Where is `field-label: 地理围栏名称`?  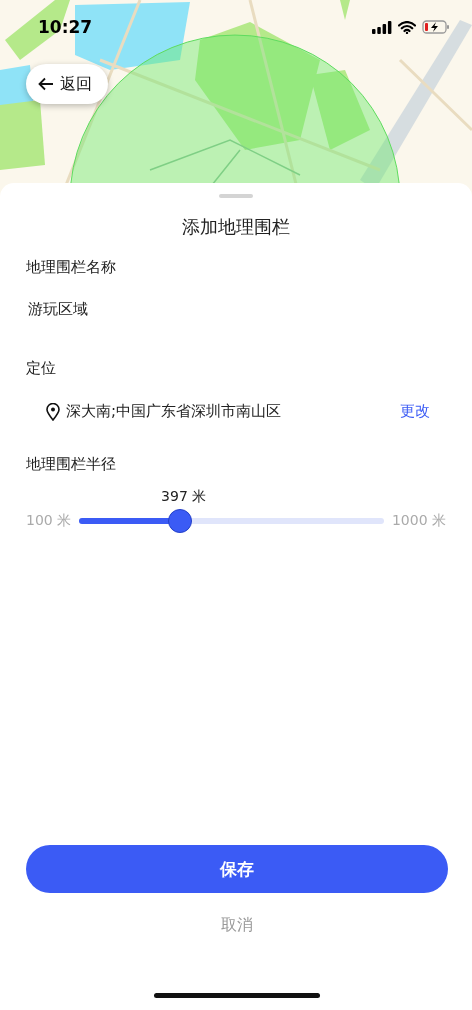
field-label: 地理围栏名称 is located at coordinates (71, 267).